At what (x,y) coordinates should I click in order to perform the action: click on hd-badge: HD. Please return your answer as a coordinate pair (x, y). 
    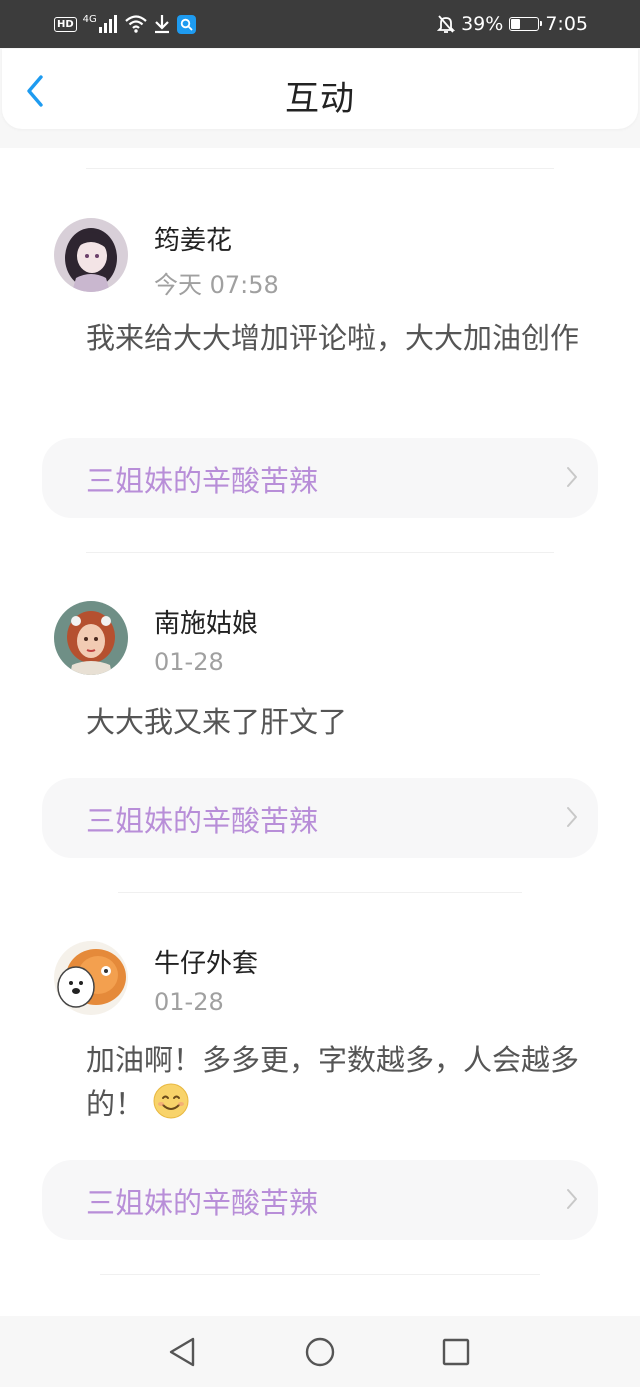
    Looking at the image, I should click on (65, 24).